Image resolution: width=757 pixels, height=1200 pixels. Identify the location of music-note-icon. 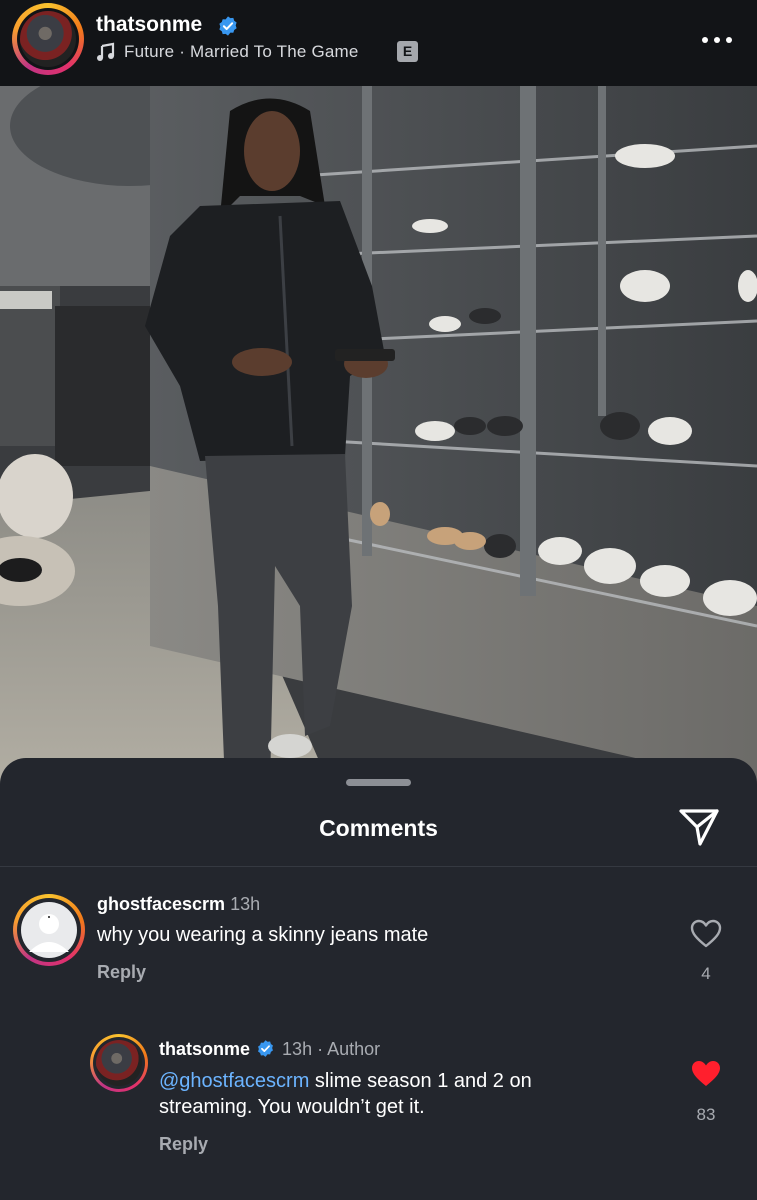
(106, 51).